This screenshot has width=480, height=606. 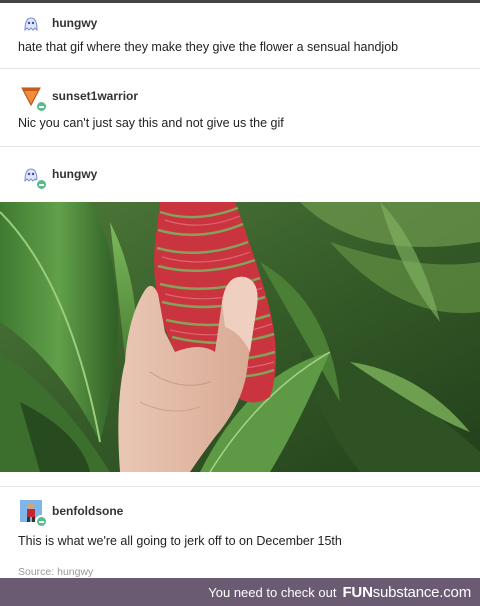 What do you see at coordinates (240, 174) in the screenshot?
I see `post: hungwy` at bounding box center [240, 174].